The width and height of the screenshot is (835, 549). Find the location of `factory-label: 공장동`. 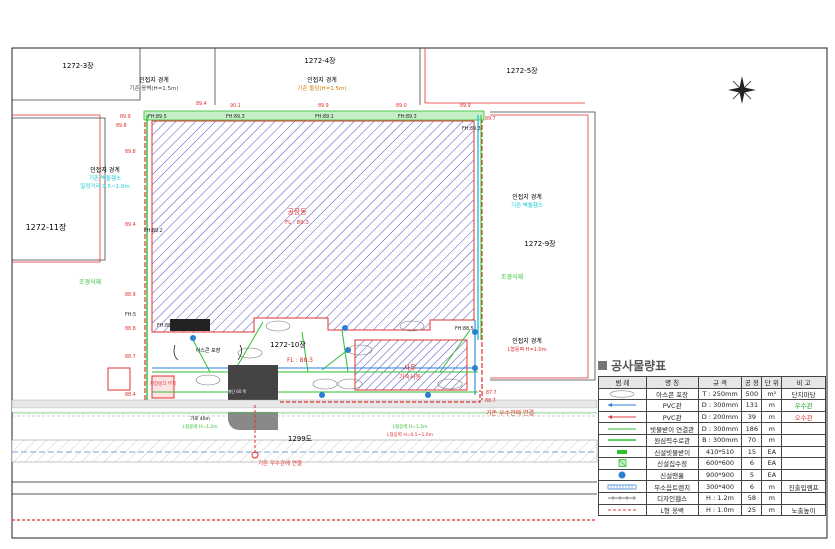

factory-label: 공장동 is located at coordinates (297, 211).